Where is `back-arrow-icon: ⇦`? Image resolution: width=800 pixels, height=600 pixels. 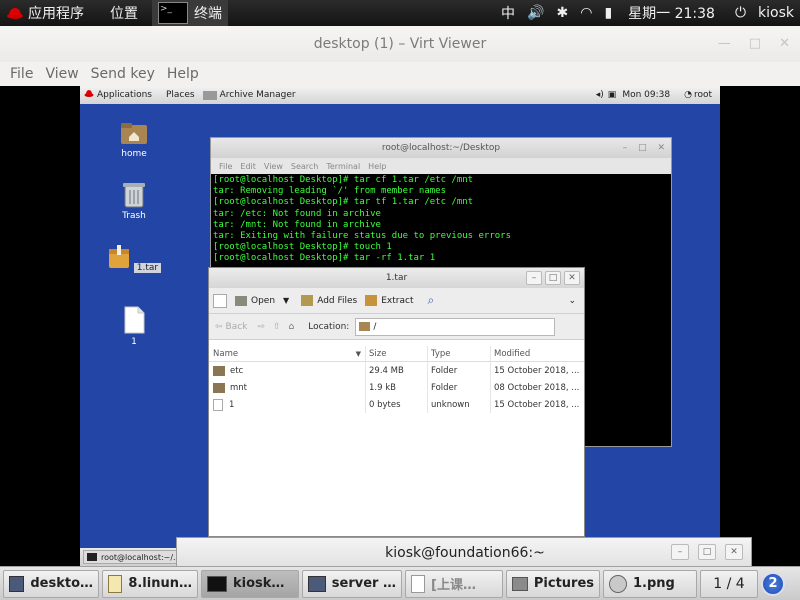 back-arrow-icon: ⇦ is located at coordinates (219, 327).